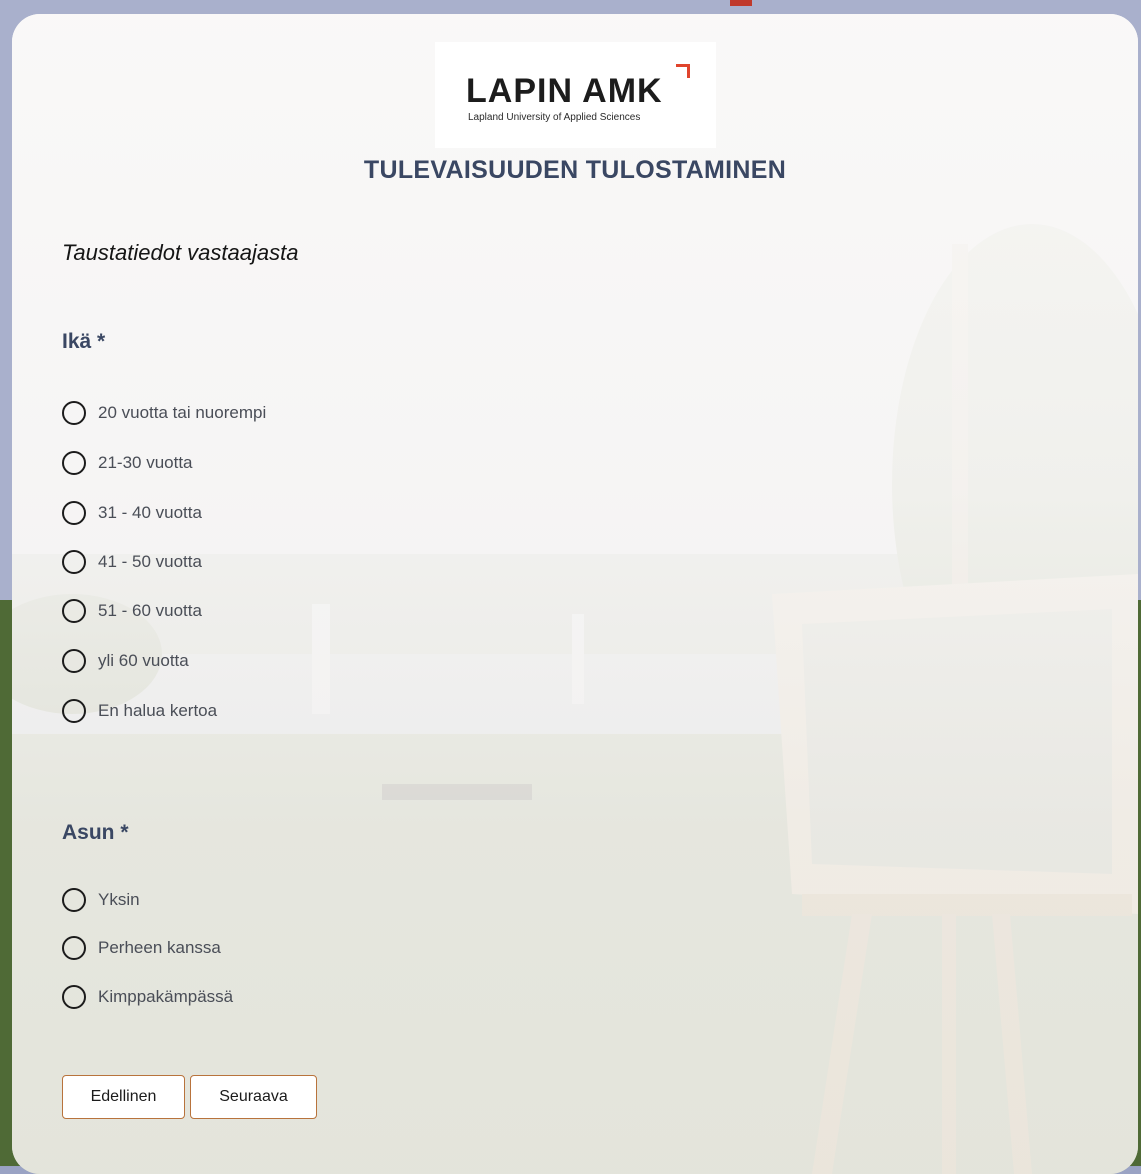 This screenshot has height=1174, width=1141. I want to click on radio-option-label: 20 vuotta tai nuorempi, so click(182, 412).